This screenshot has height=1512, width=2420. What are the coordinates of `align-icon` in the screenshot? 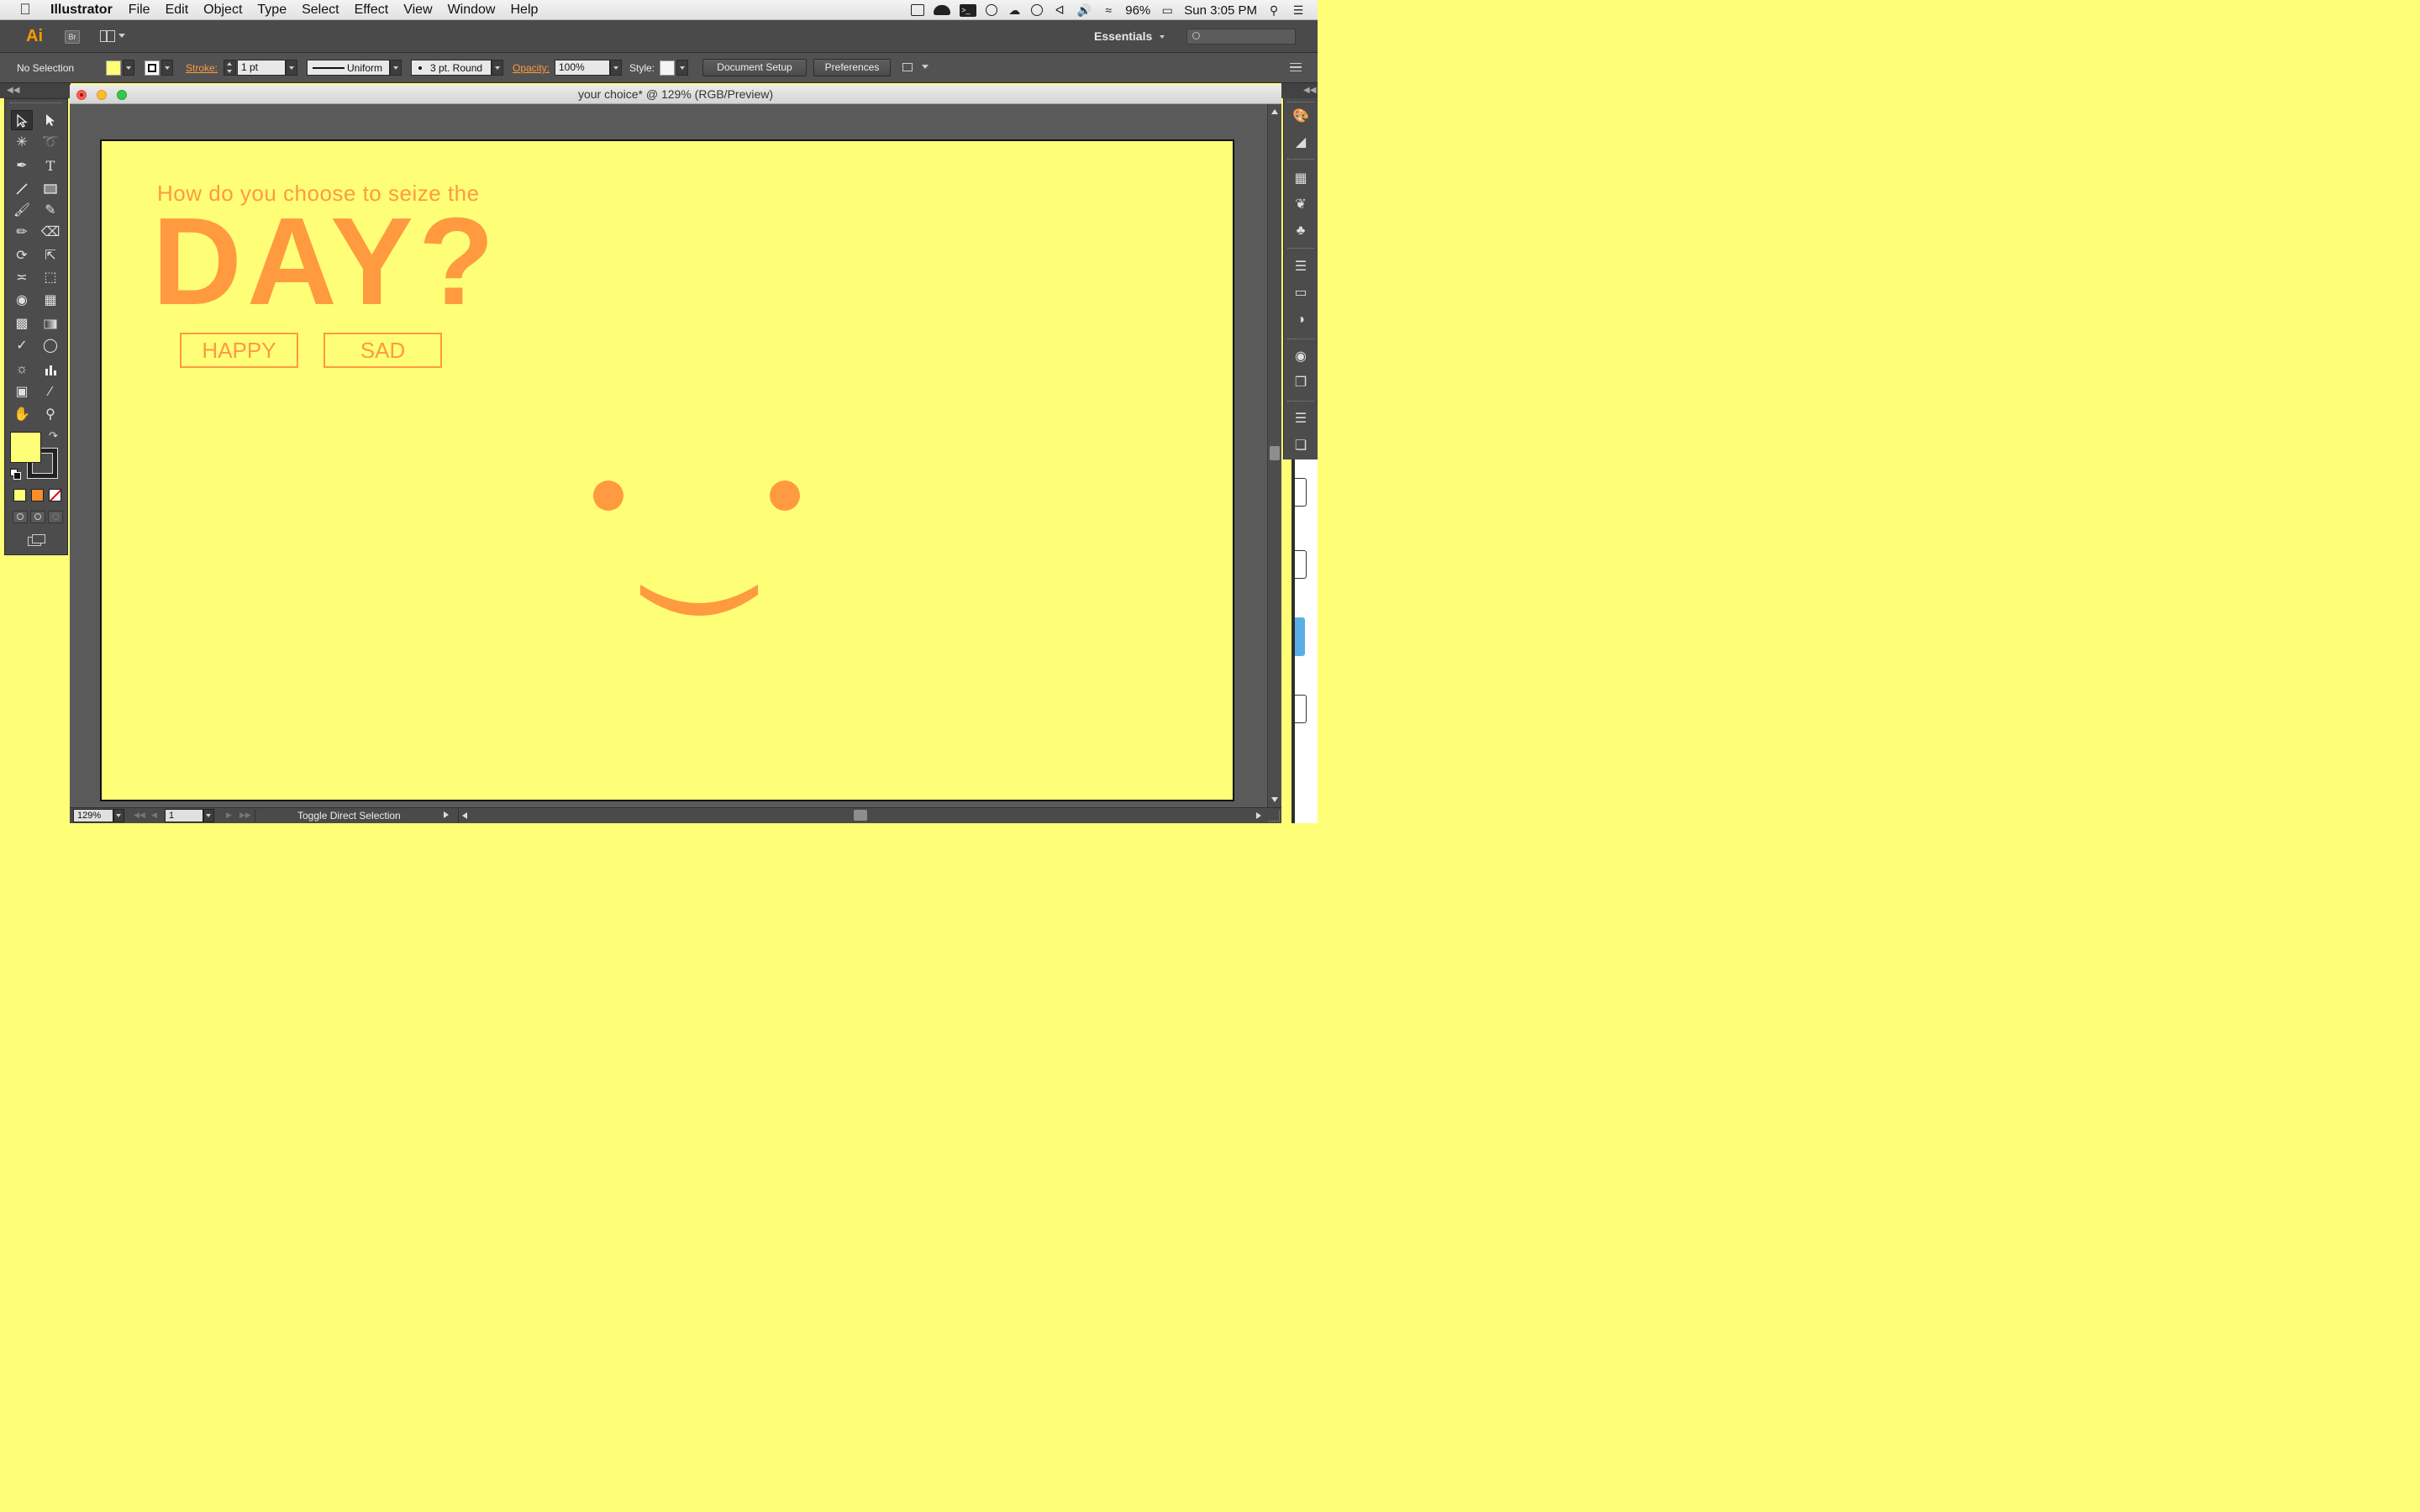 It's located at (908, 68).